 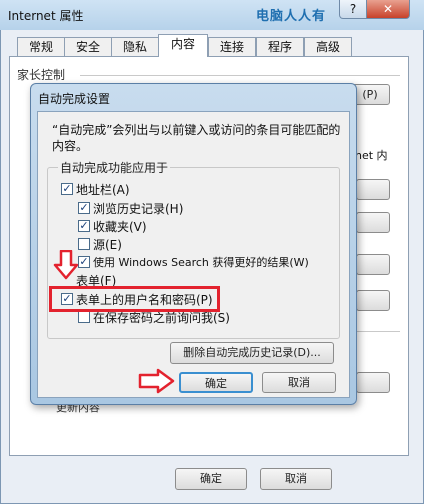 What do you see at coordinates (328, 46) in the screenshot?
I see `tab-advanced: 高级` at bounding box center [328, 46].